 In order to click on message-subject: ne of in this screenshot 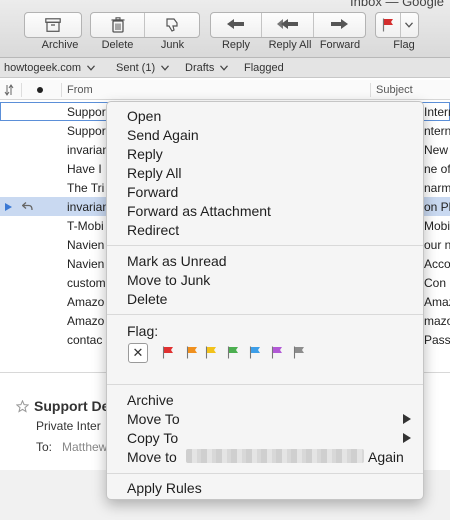, I will do `click(437, 169)`.